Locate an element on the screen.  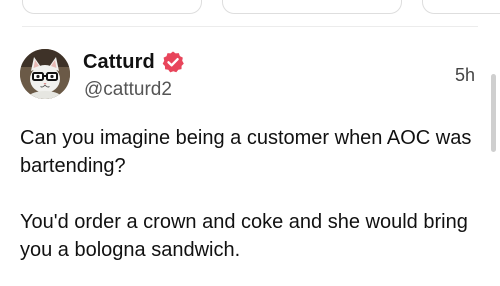
author-handle: @catturd2 is located at coordinates (128, 90).